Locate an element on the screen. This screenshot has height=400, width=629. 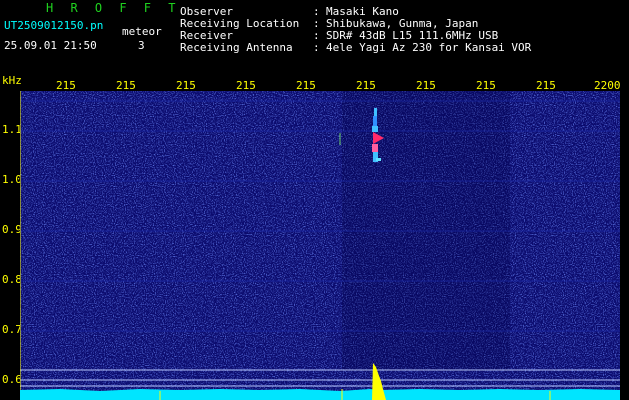
y-tick-label: 0.8 is located at coordinates (12, 279).